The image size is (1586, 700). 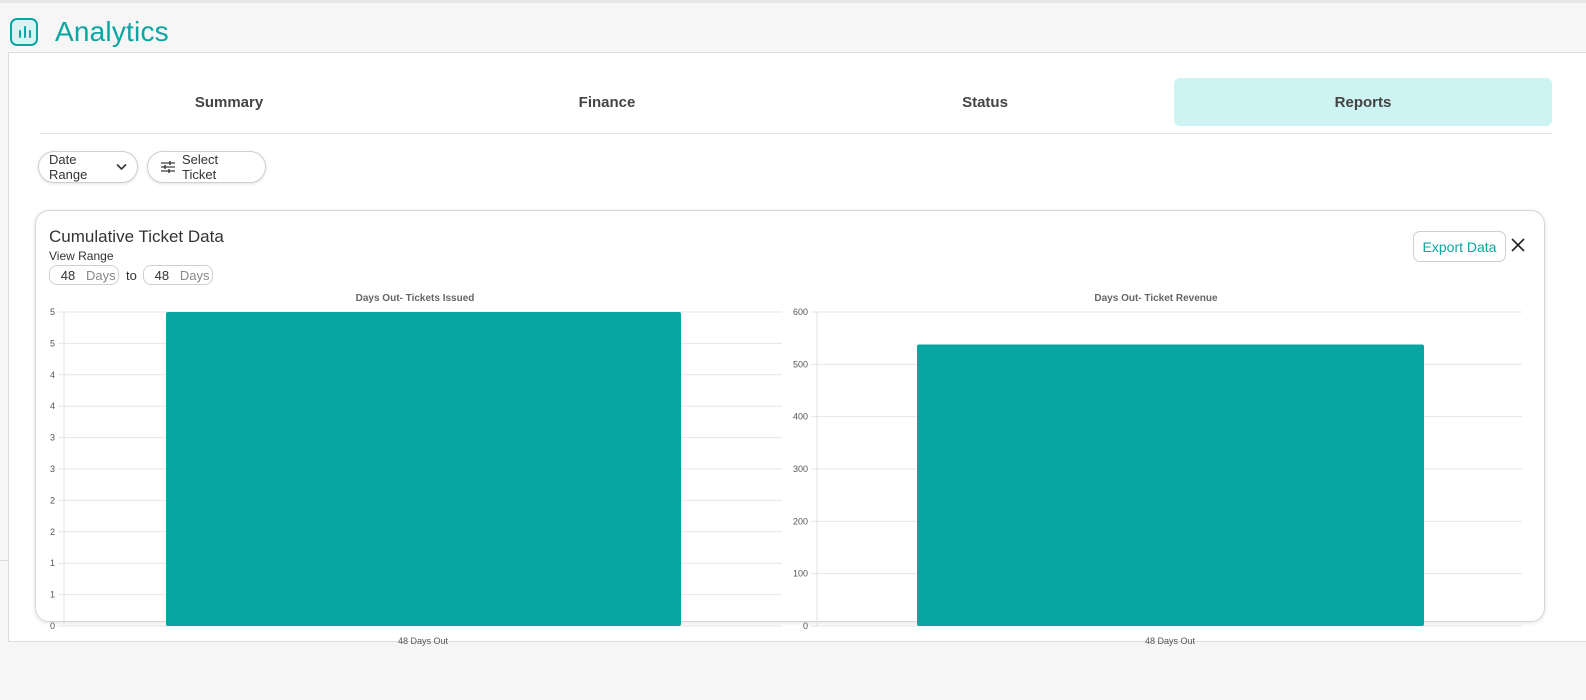 What do you see at coordinates (168, 167) in the screenshot?
I see `sliders-icon` at bounding box center [168, 167].